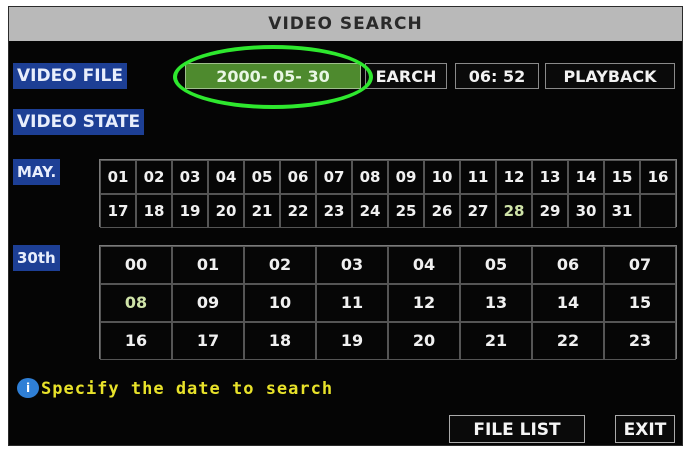  Describe the element at coordinates (334, 211) in the screenshot. I see `day-cell: 23` at that location.